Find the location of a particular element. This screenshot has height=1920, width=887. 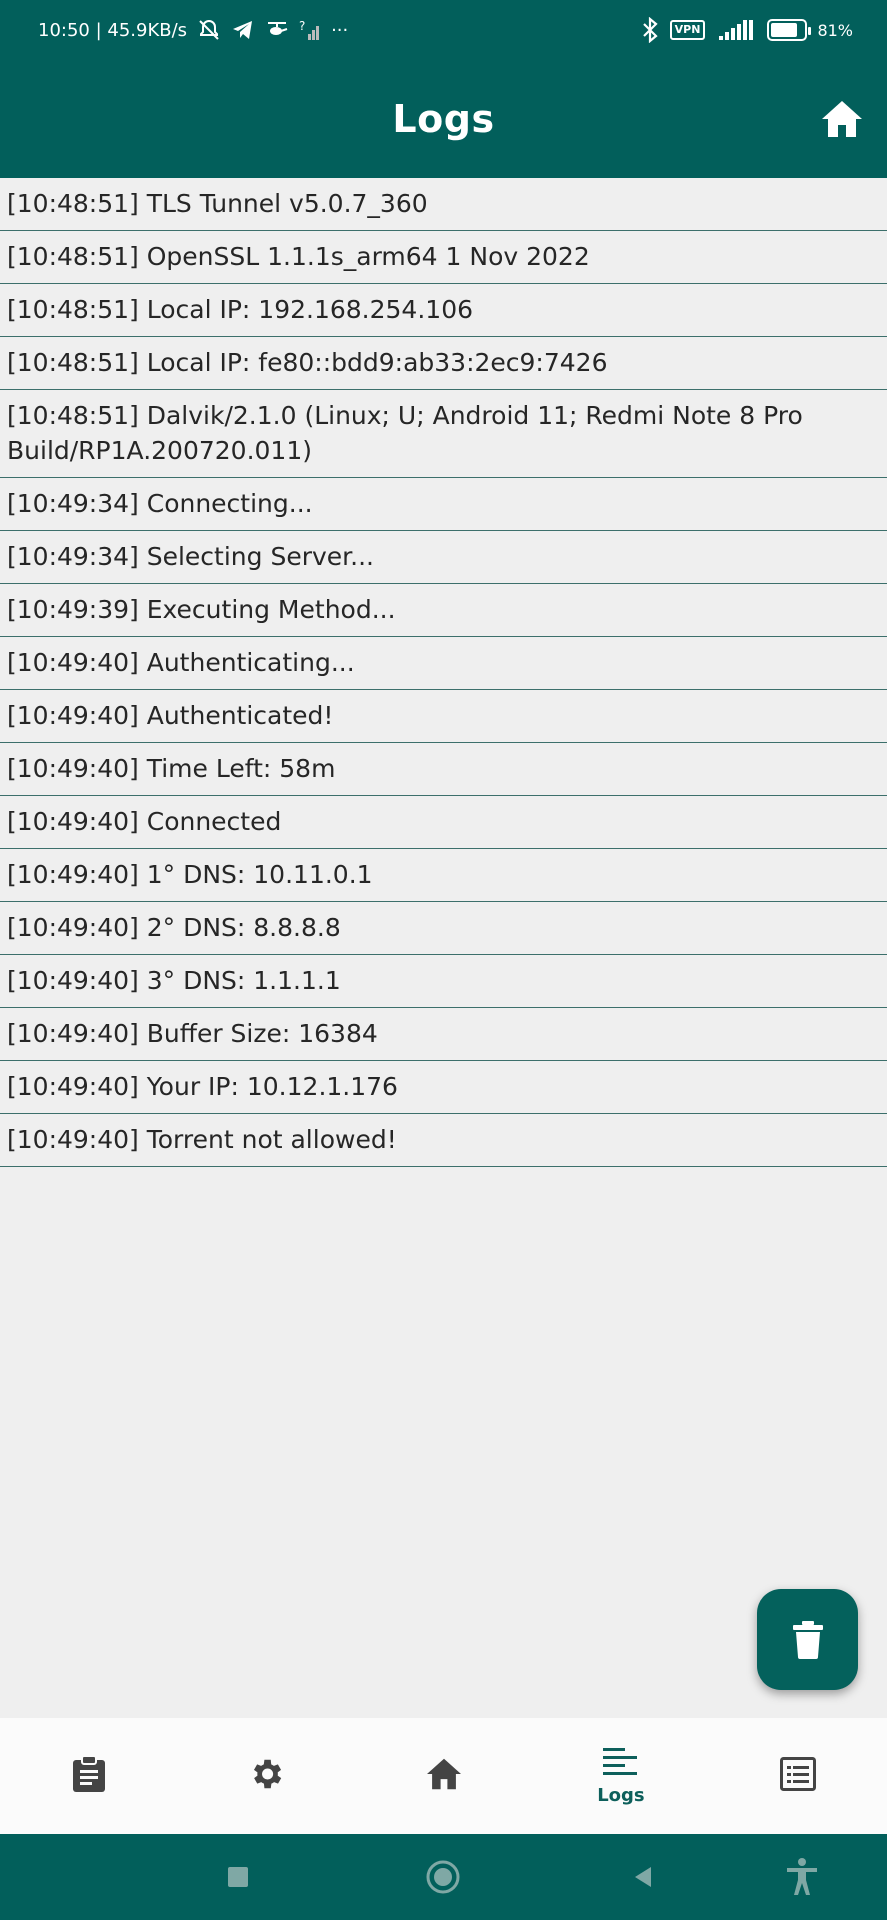

battery-fill is located at coordinates (784, 30).